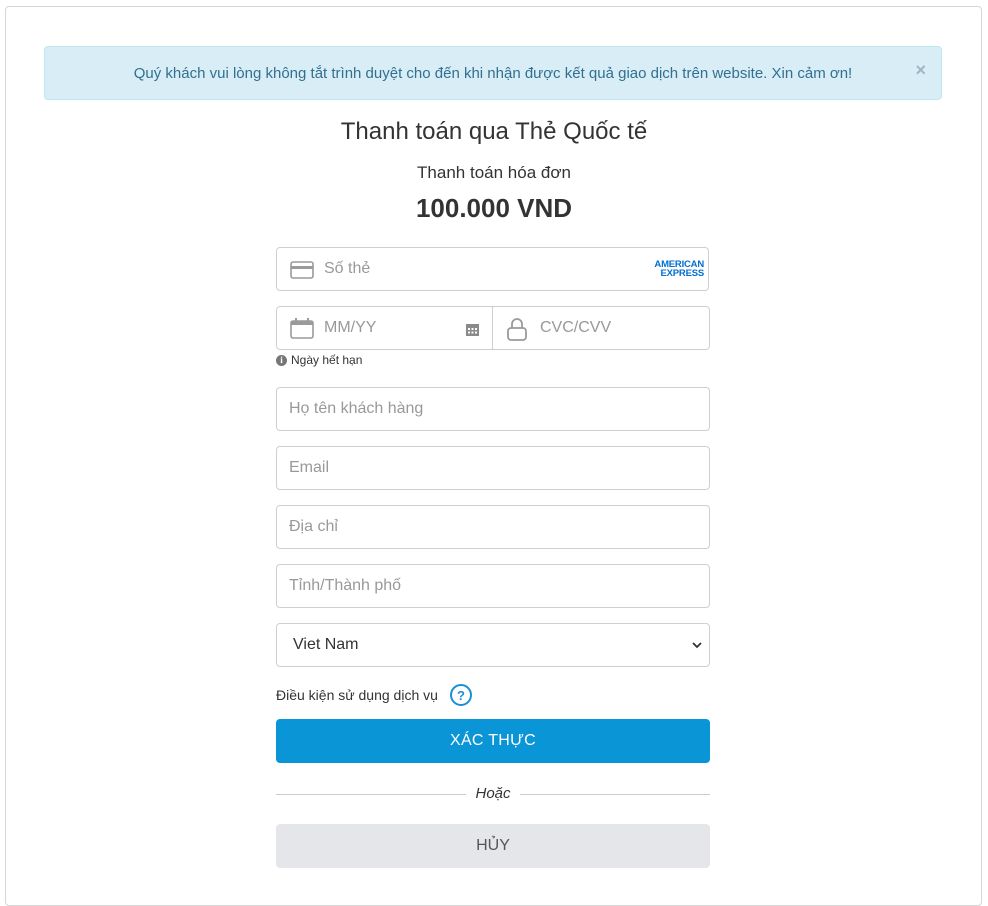  I want to click on expiry-hint: i Ngày hết hạn, so click(319, 360).